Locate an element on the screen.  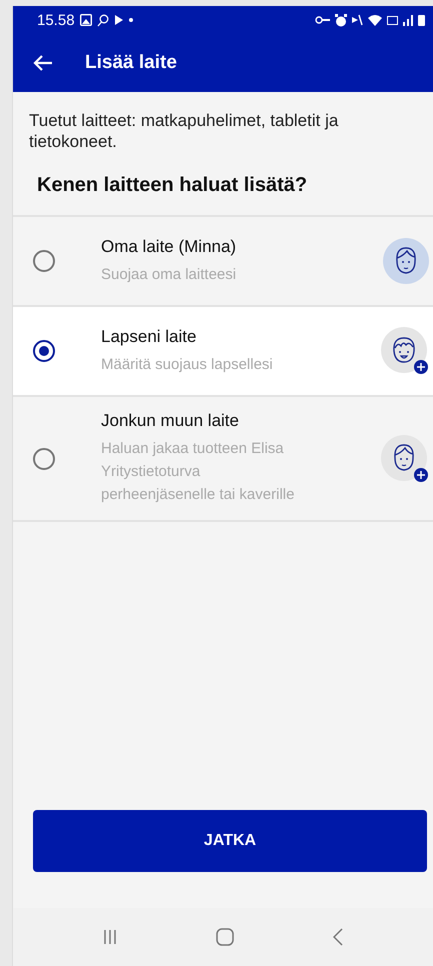
signal-icon is located at coordinates (408, 20).